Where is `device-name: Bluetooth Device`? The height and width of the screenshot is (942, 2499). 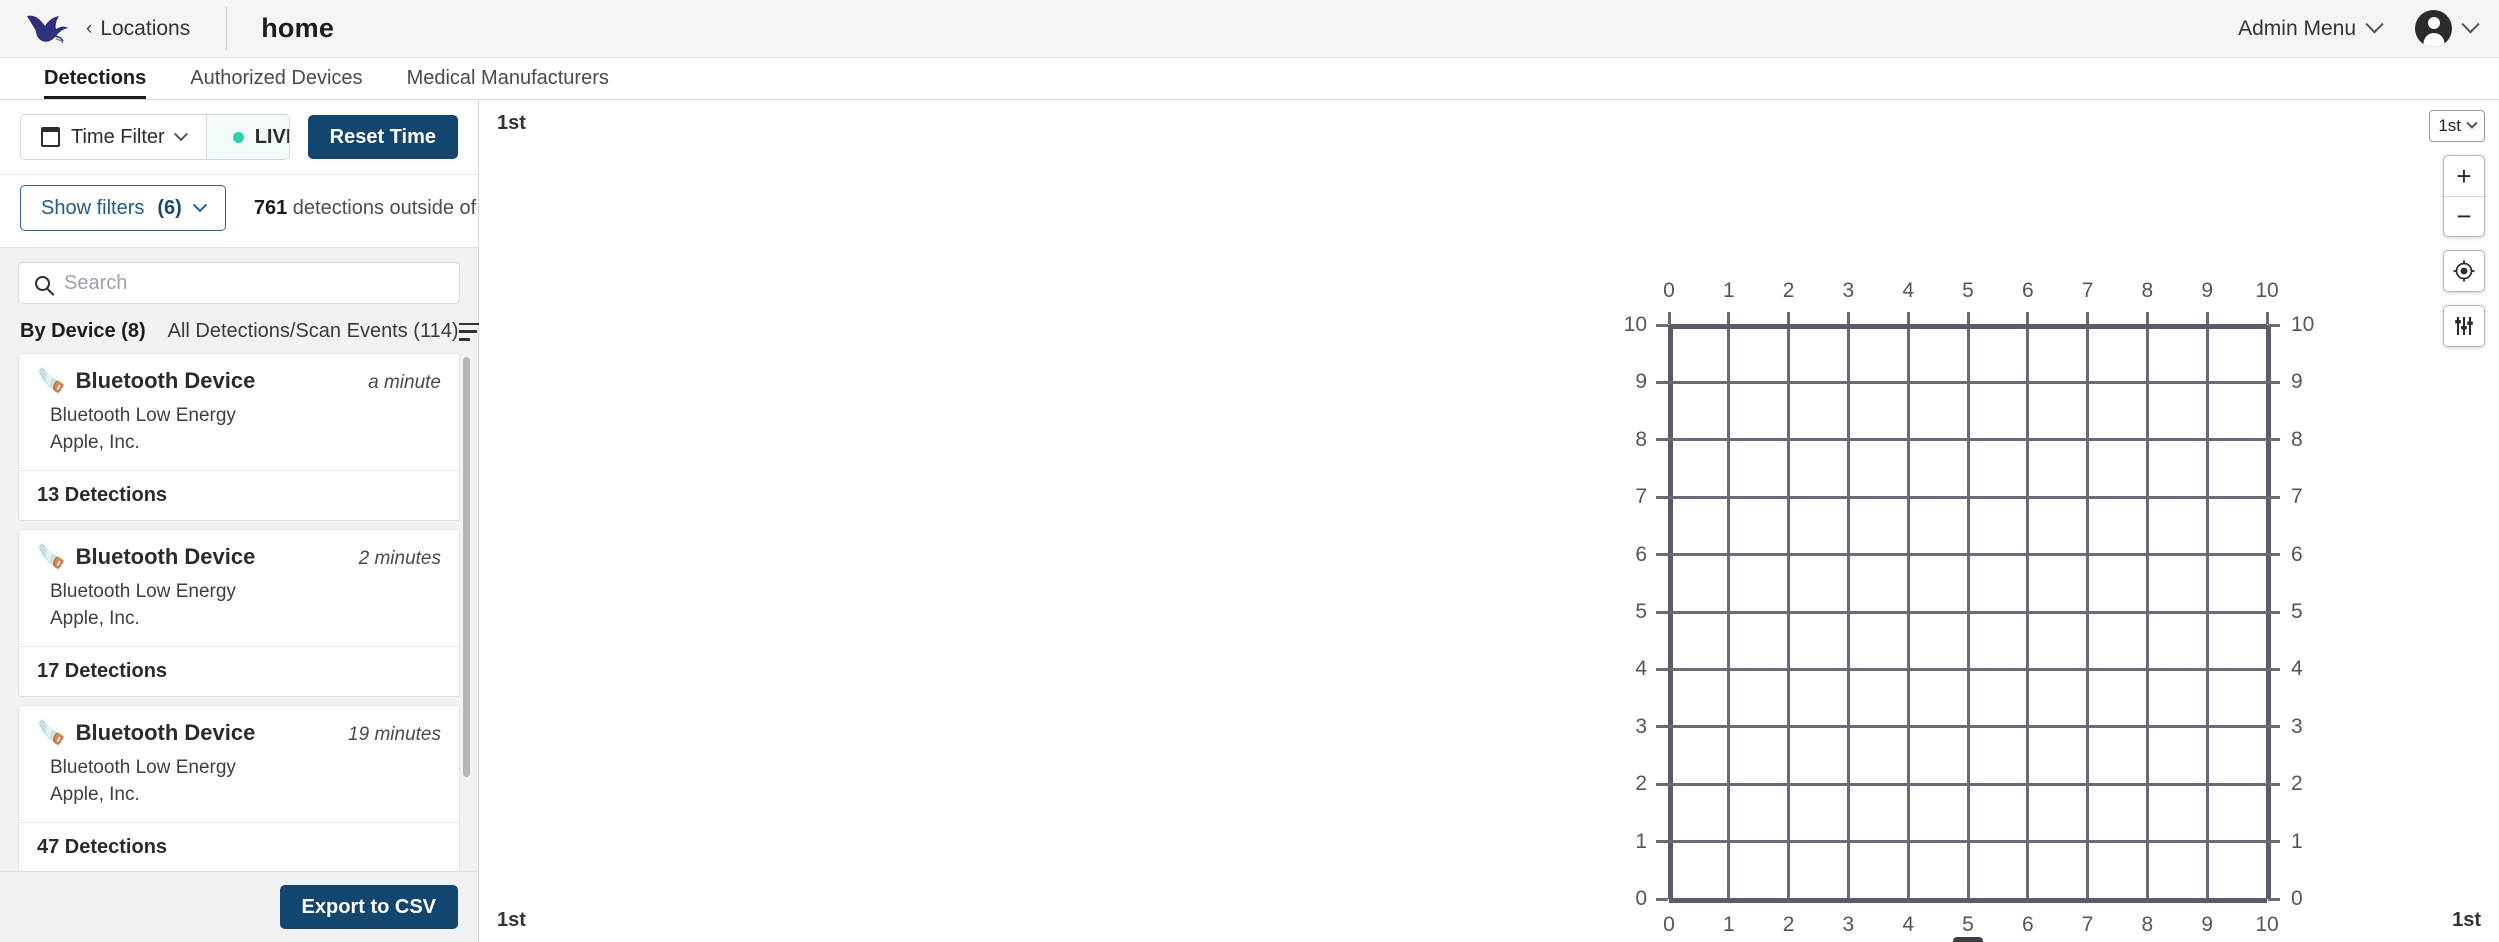 device-name: Bluetooth Device is located at coordinates (165, 732).